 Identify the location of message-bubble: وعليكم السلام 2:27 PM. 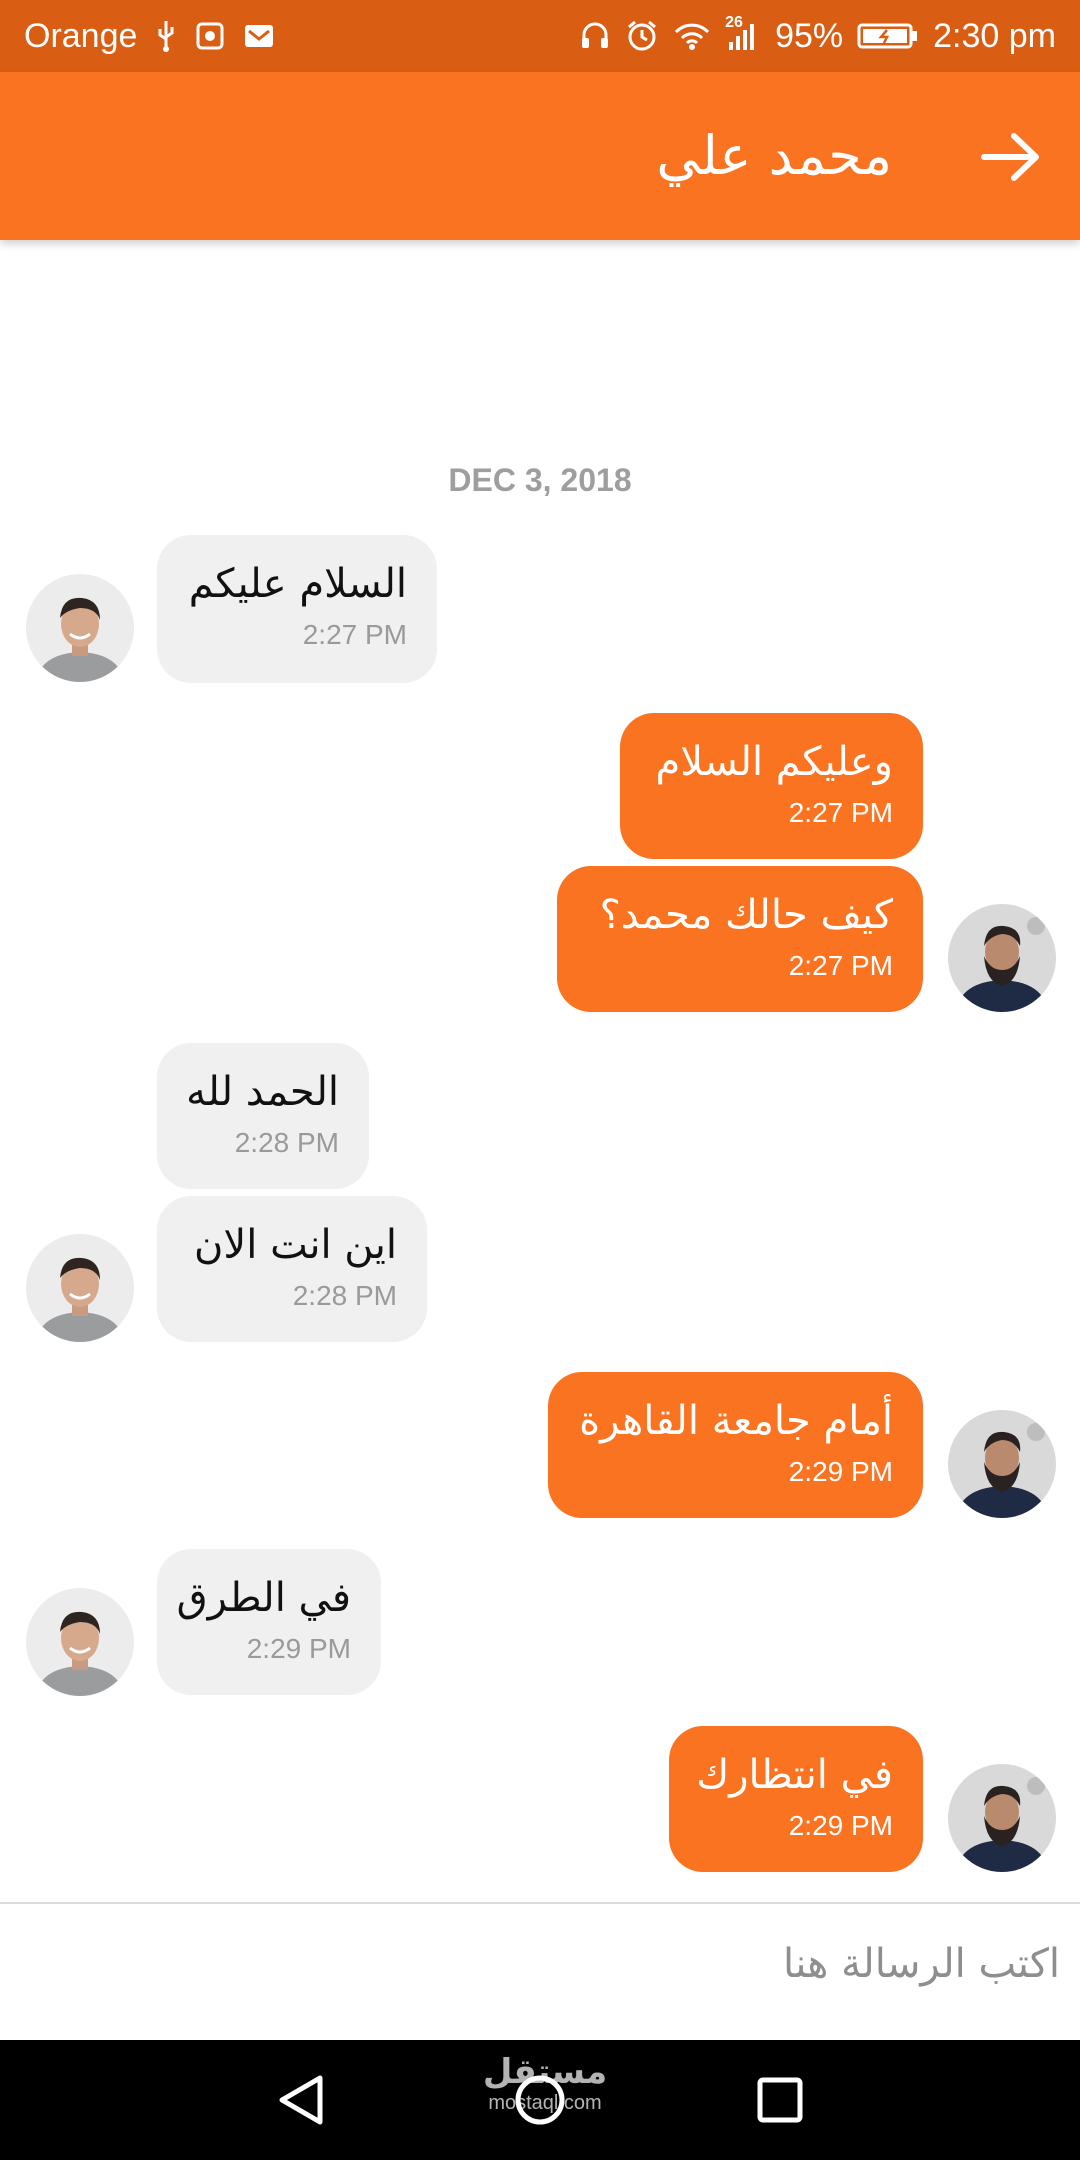
(771, 786).